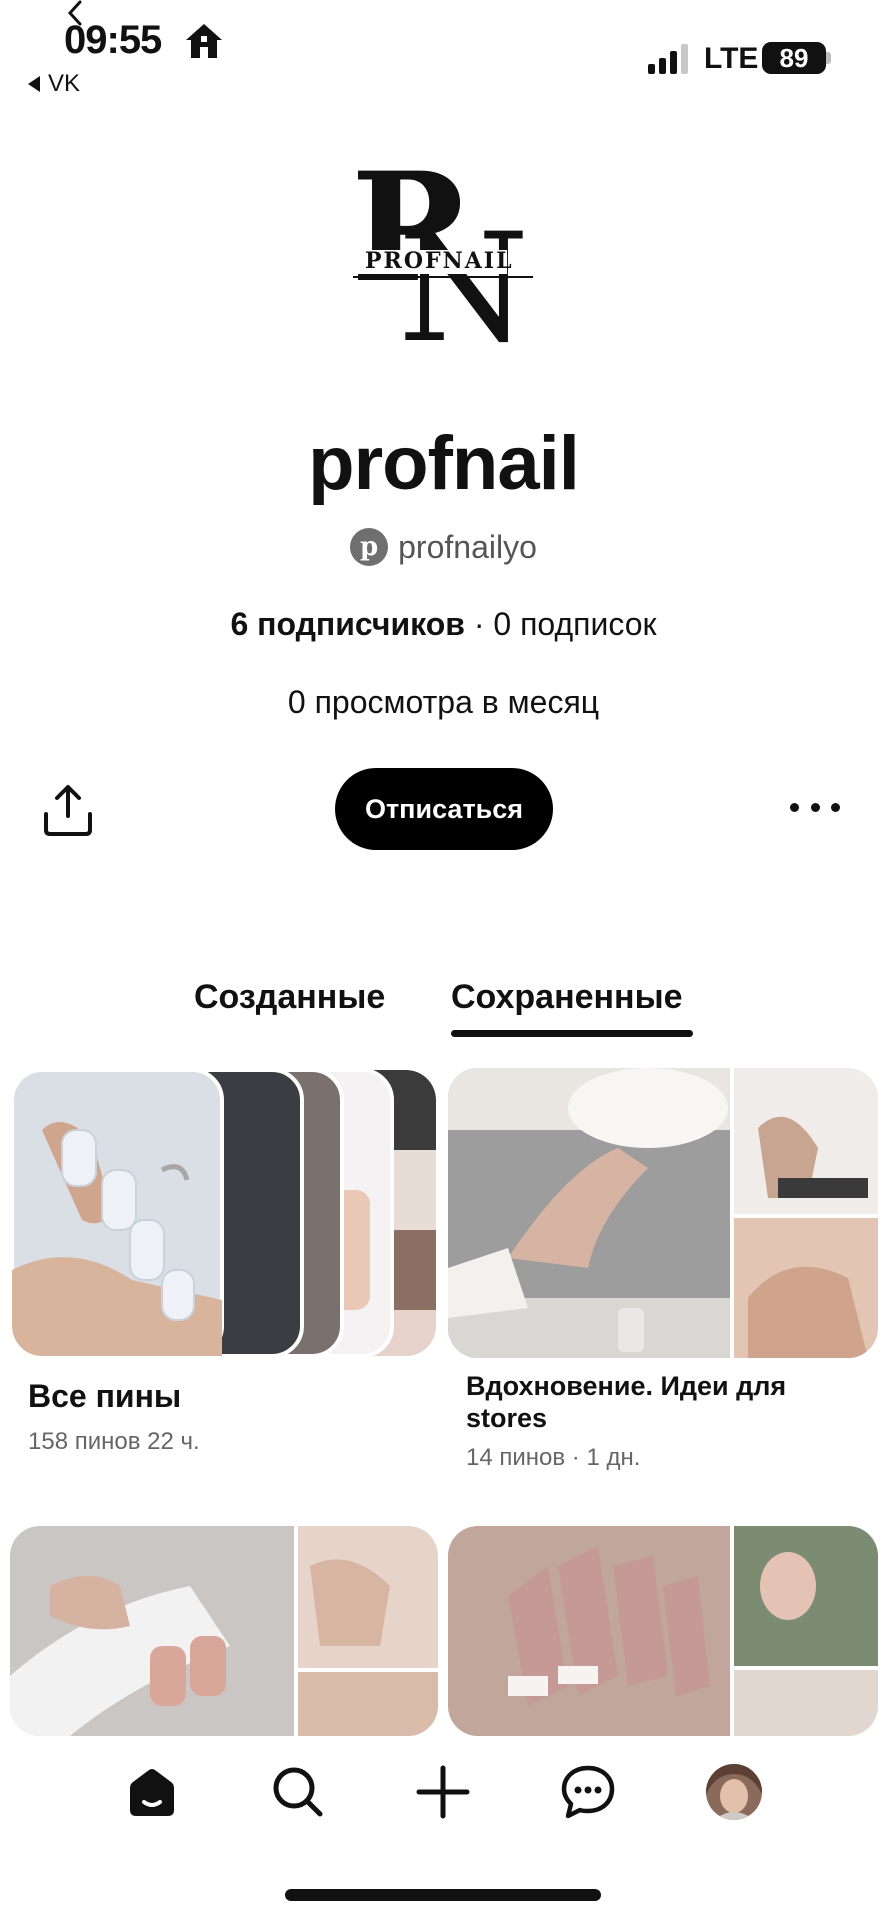 The width and height of the screenshot is (887, 1920). I want to click on followers-count: 6 подписчиков, so click(347, 624).